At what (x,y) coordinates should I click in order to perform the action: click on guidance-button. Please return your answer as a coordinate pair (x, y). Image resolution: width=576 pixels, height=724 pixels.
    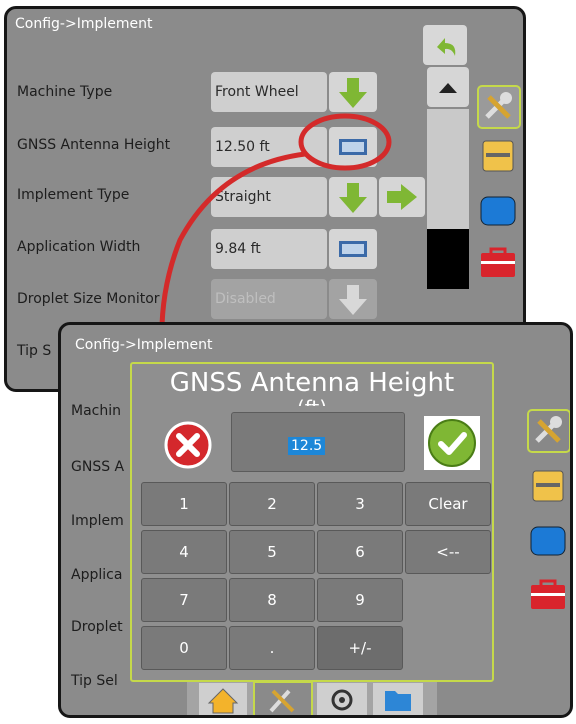
    Looking at the image, I should click on (342, 699).